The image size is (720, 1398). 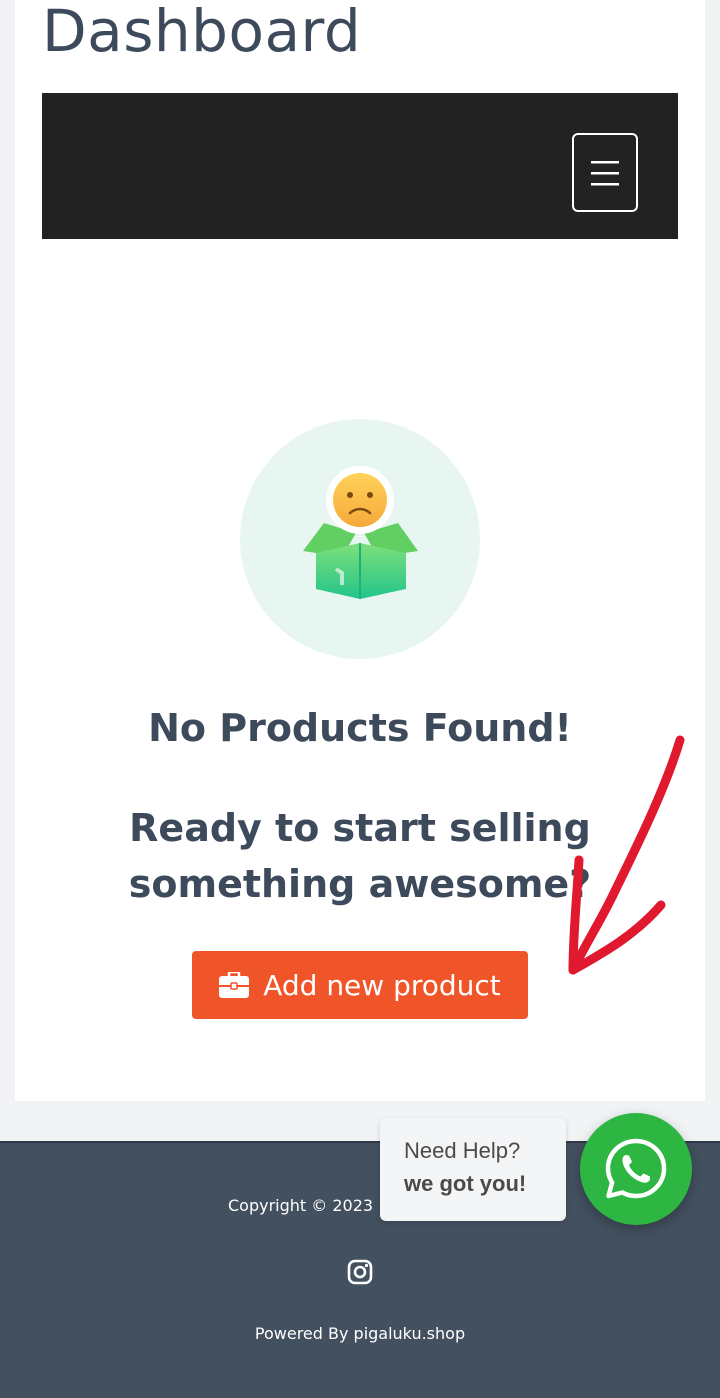 I want to click on add-new-product-button: Add new product, so click(x=360, y=985).